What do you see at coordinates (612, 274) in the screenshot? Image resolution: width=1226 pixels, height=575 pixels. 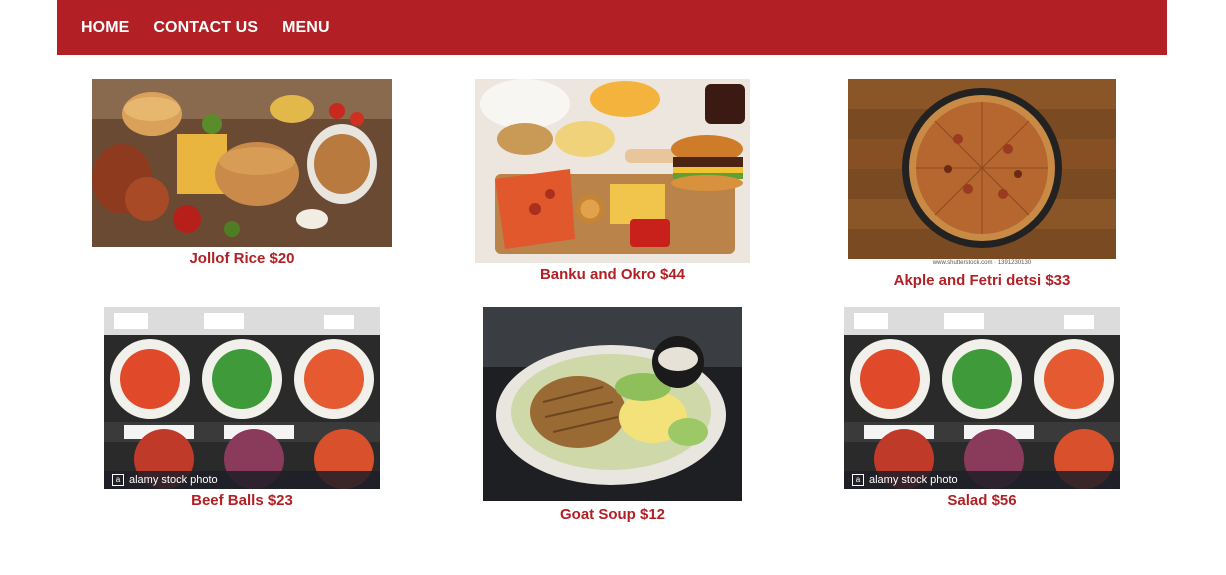 I see `menu-item-caption: Banku and Okro $44` at bounding box center [612, 274].